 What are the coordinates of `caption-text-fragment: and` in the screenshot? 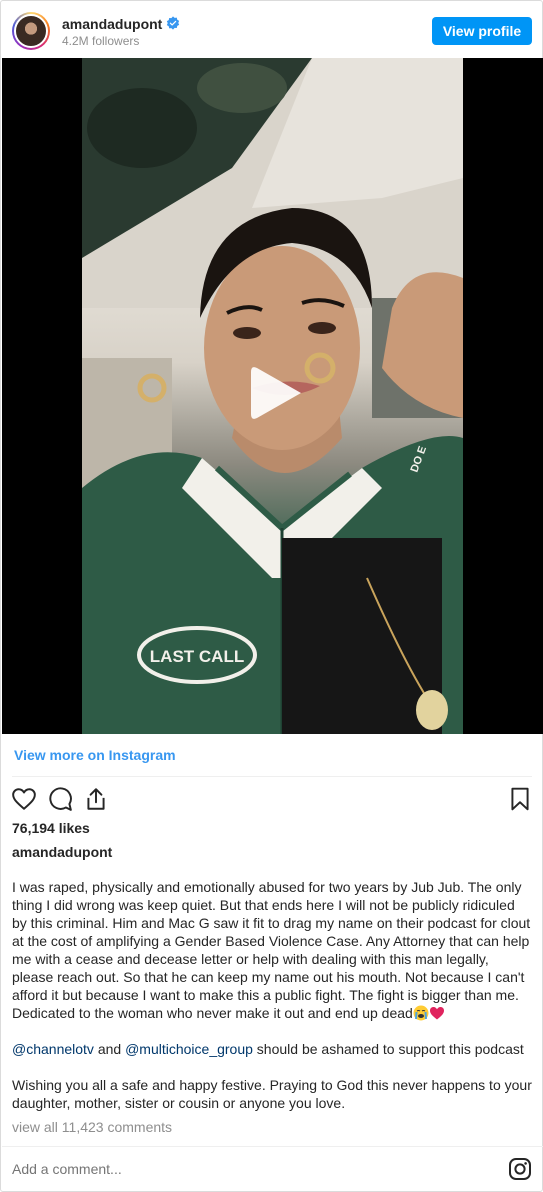 It's located at (109, 1049).